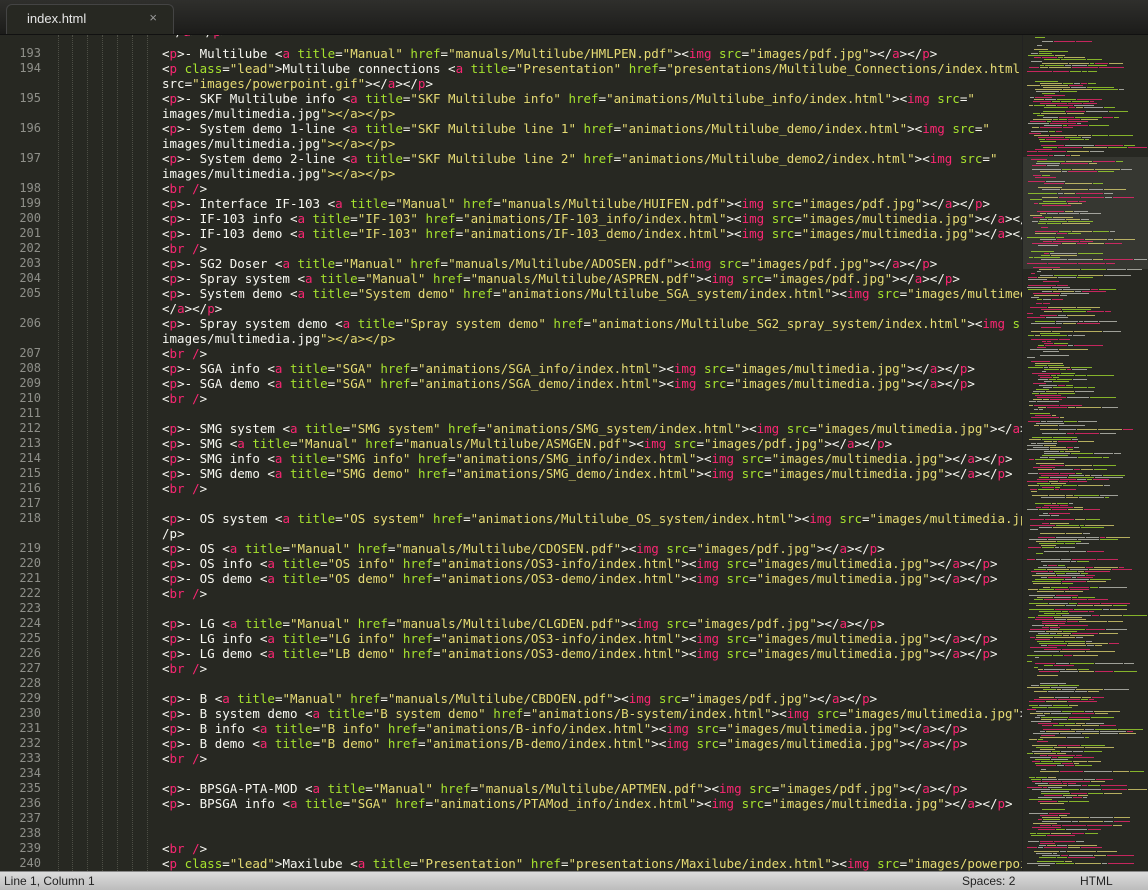  What do you see at coordinates (90, 19) in the screenshot?
I see `tab-index-html: index.html ×` at bounding box center [90, 19].